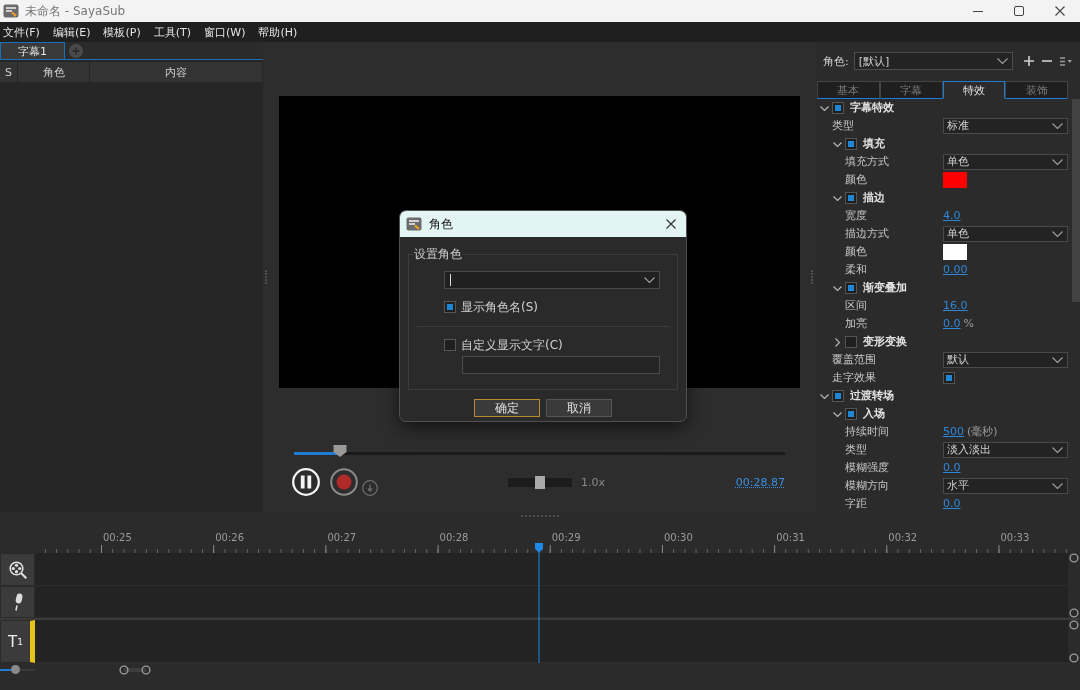 The image size is (1080, 690). I want to click on record-icon, so click(344, 482).